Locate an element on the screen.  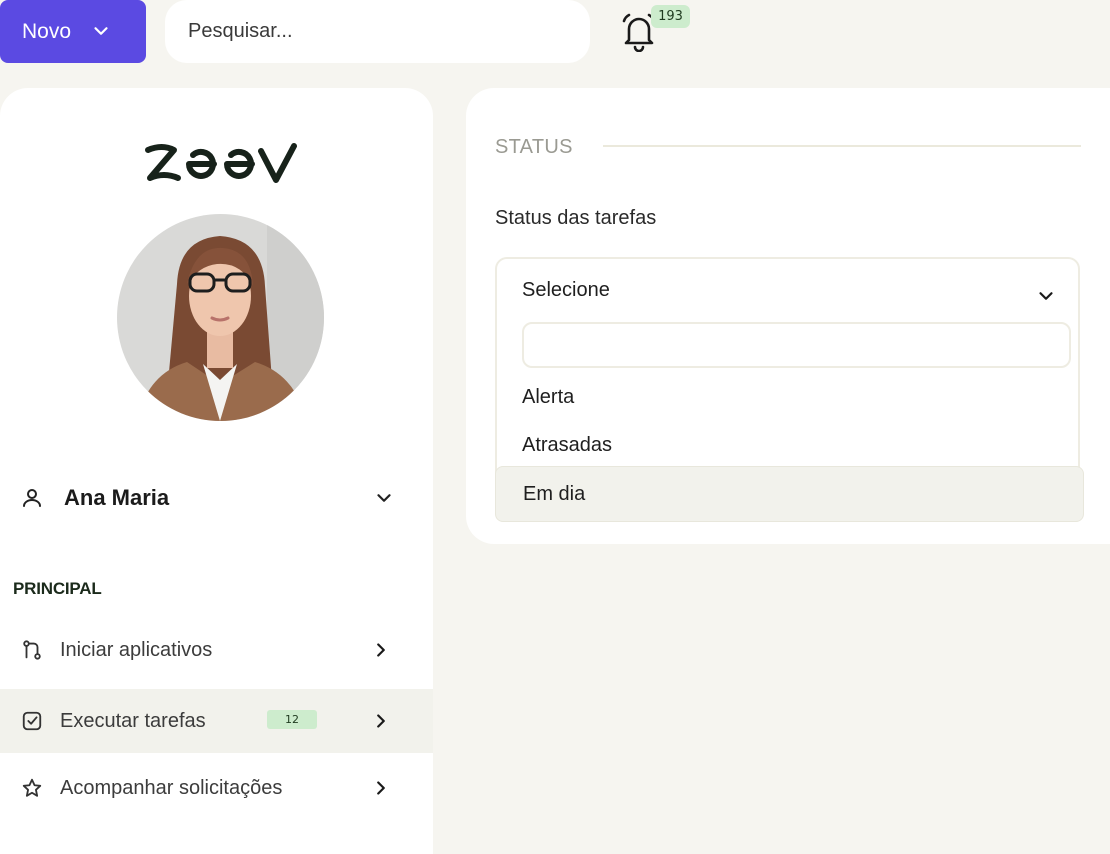
zeev-logo: zeev is located at coordinates (221, 163).